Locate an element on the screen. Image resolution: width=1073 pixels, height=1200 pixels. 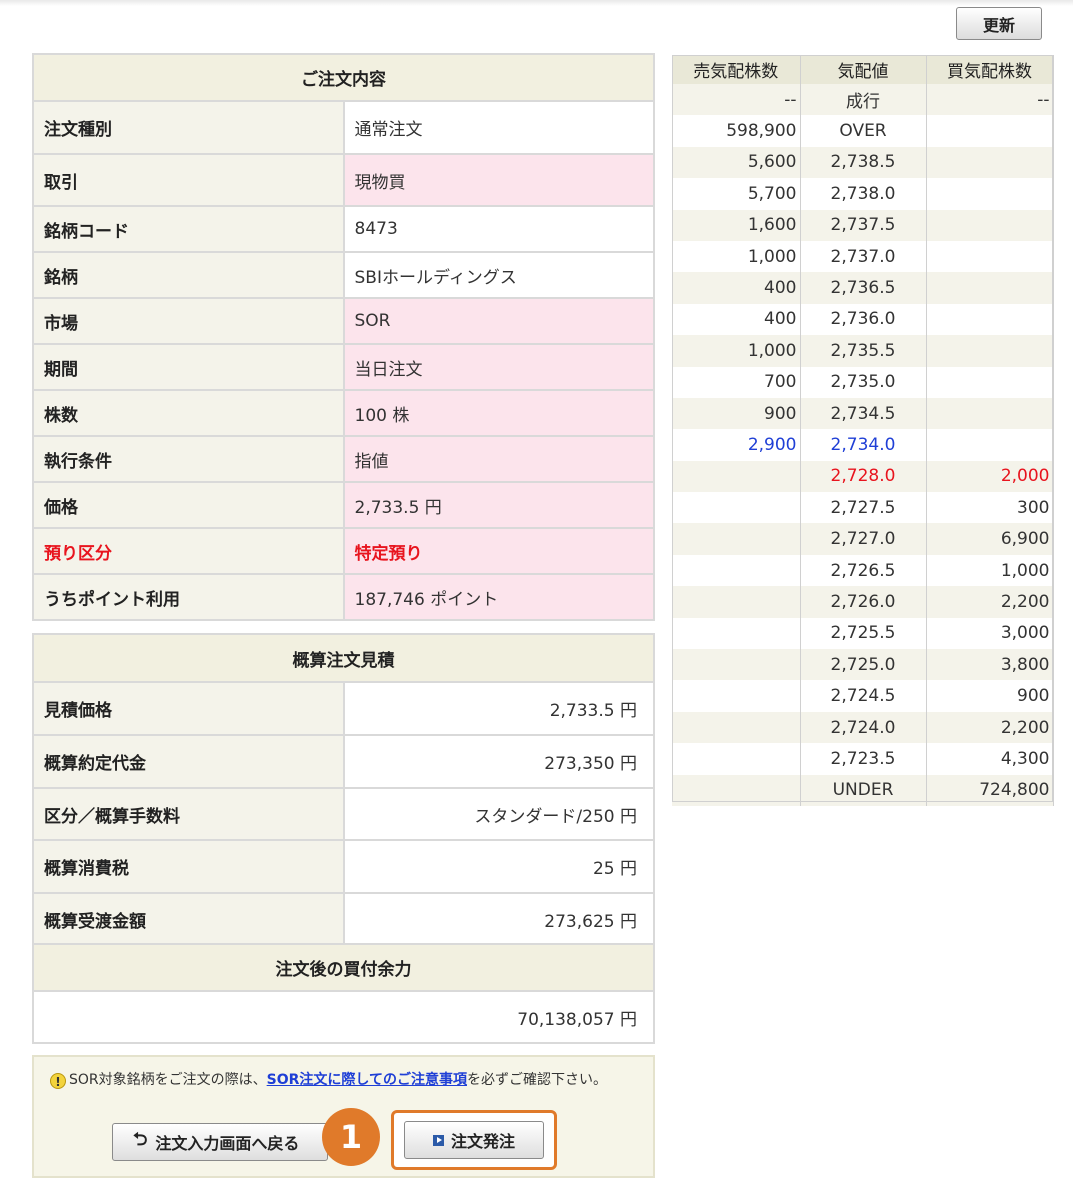
order-value: 100 株 is located at coordinates (498, 413).